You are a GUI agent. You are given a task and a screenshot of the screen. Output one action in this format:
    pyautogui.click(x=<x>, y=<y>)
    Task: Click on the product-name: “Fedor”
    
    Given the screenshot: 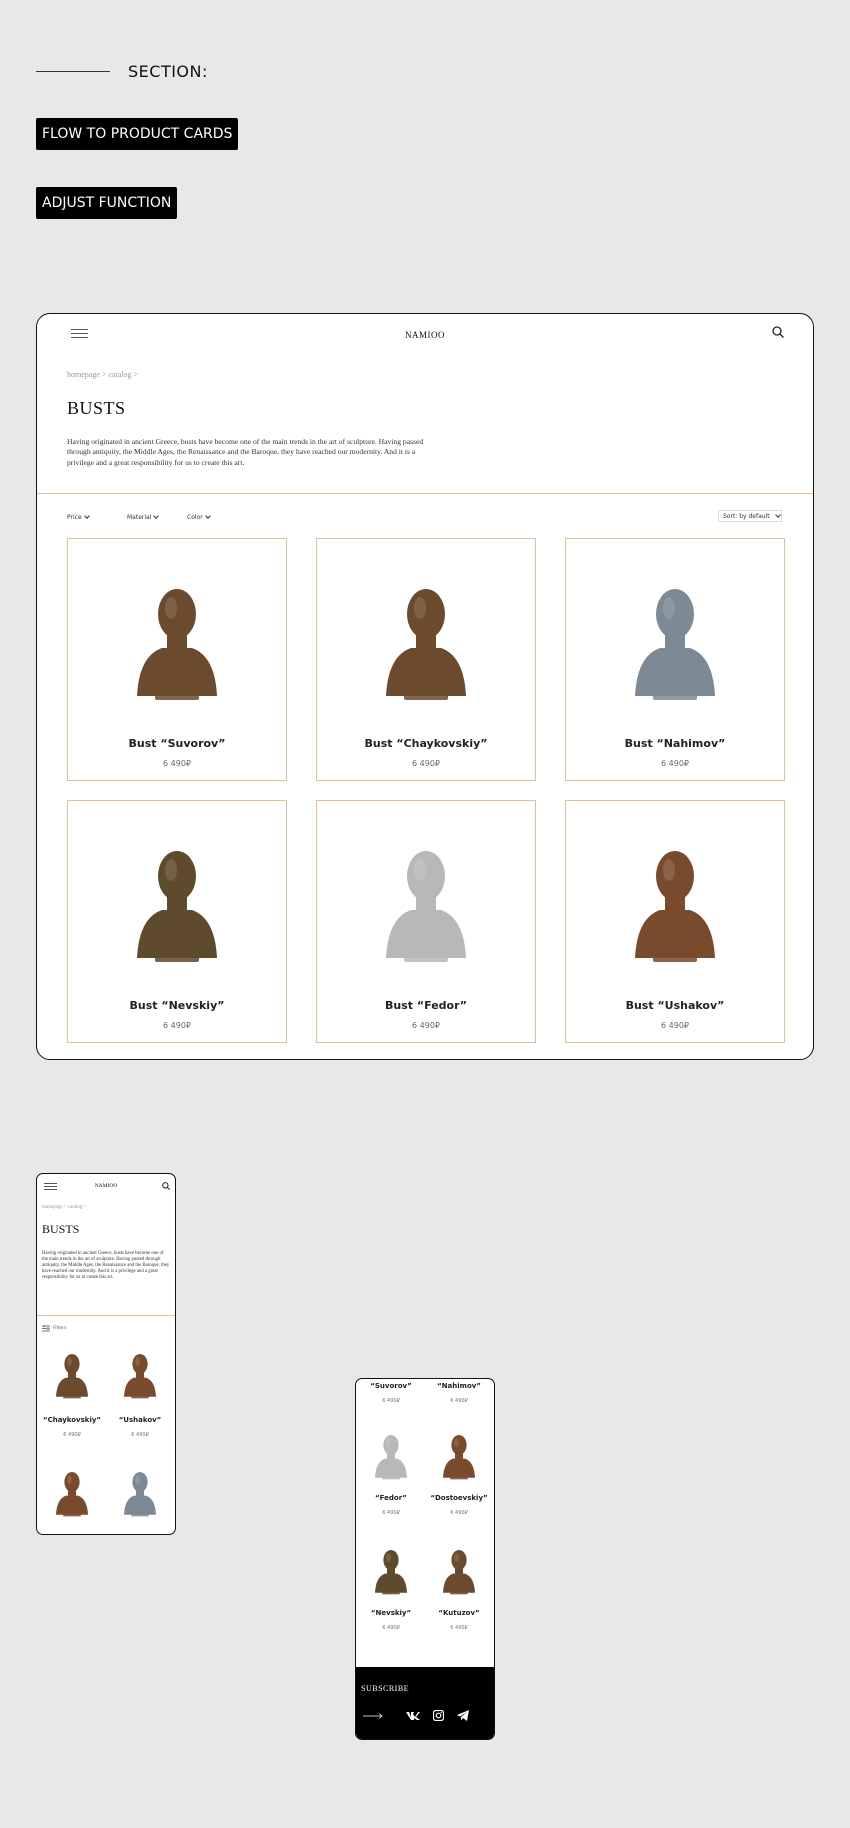 What is the action you would take?
    pyautogui.click(x=391, y=1498)
    